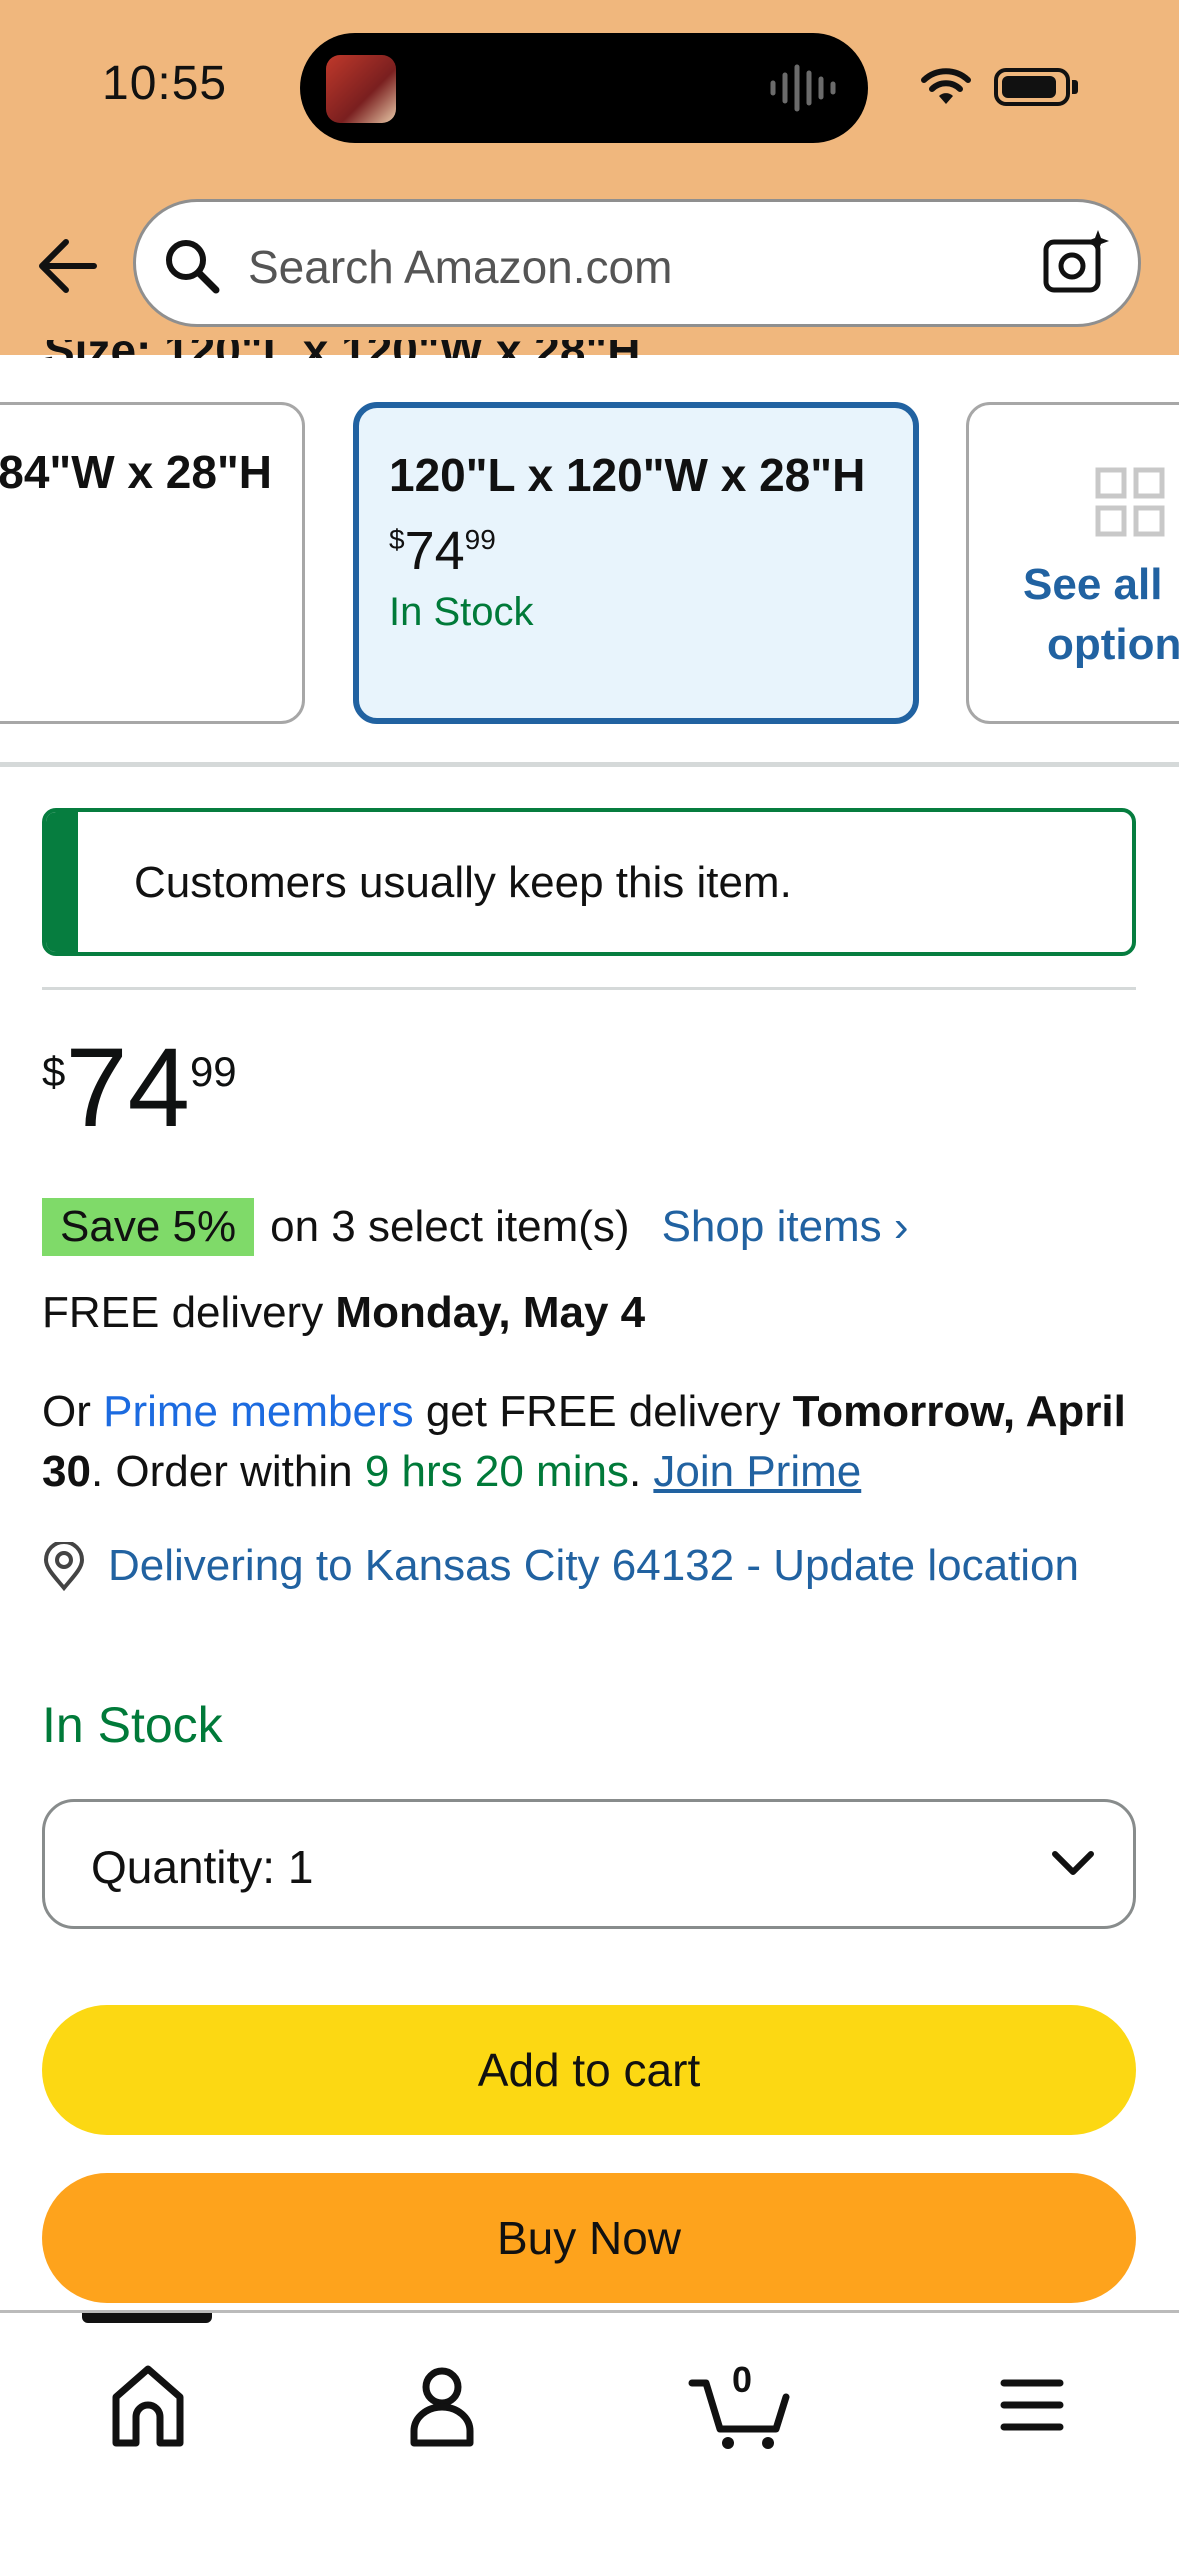  I want to click on size-option-stock: In Stock, so click(461, 612).